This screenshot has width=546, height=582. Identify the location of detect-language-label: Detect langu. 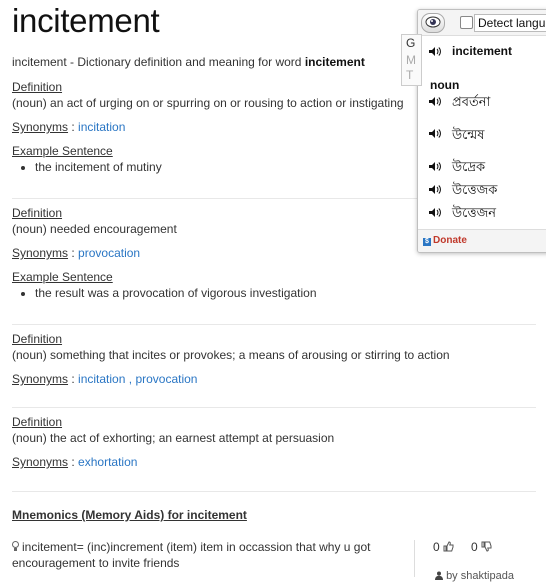
(510, 23).